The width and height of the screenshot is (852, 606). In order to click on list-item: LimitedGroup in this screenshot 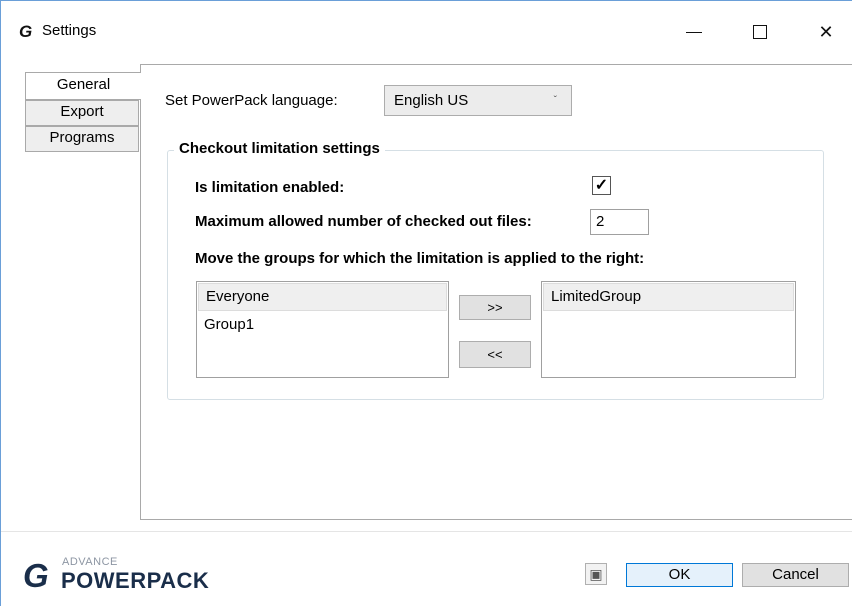, I will do `click(668, 297)`.